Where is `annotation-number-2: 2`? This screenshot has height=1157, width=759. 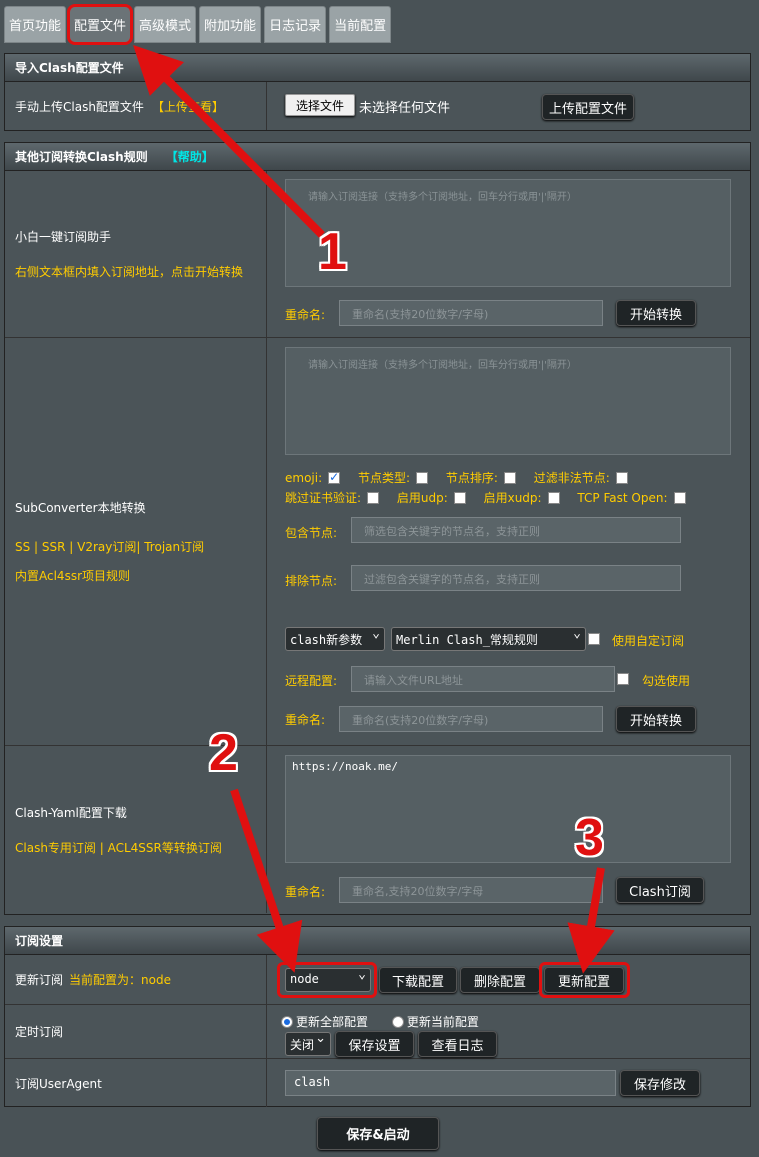 annotation-number-2: 2 is located at coordinates (223, 753).